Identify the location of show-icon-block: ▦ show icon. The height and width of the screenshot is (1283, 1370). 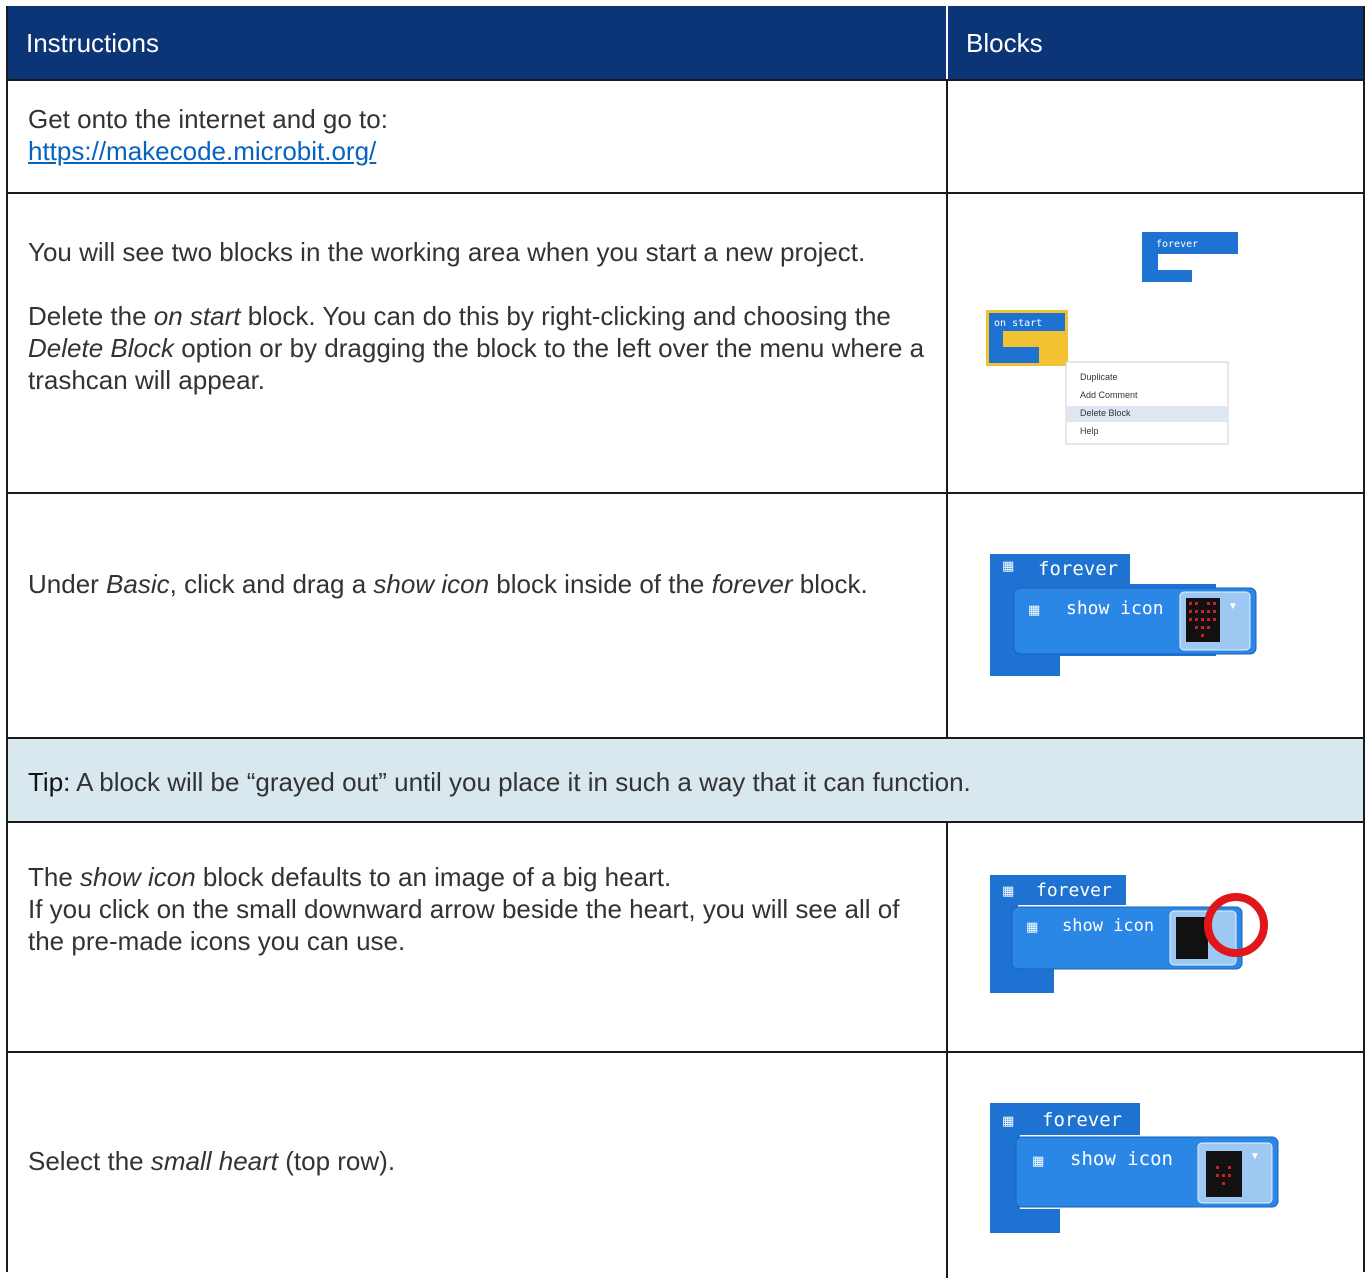
(1139, 931).